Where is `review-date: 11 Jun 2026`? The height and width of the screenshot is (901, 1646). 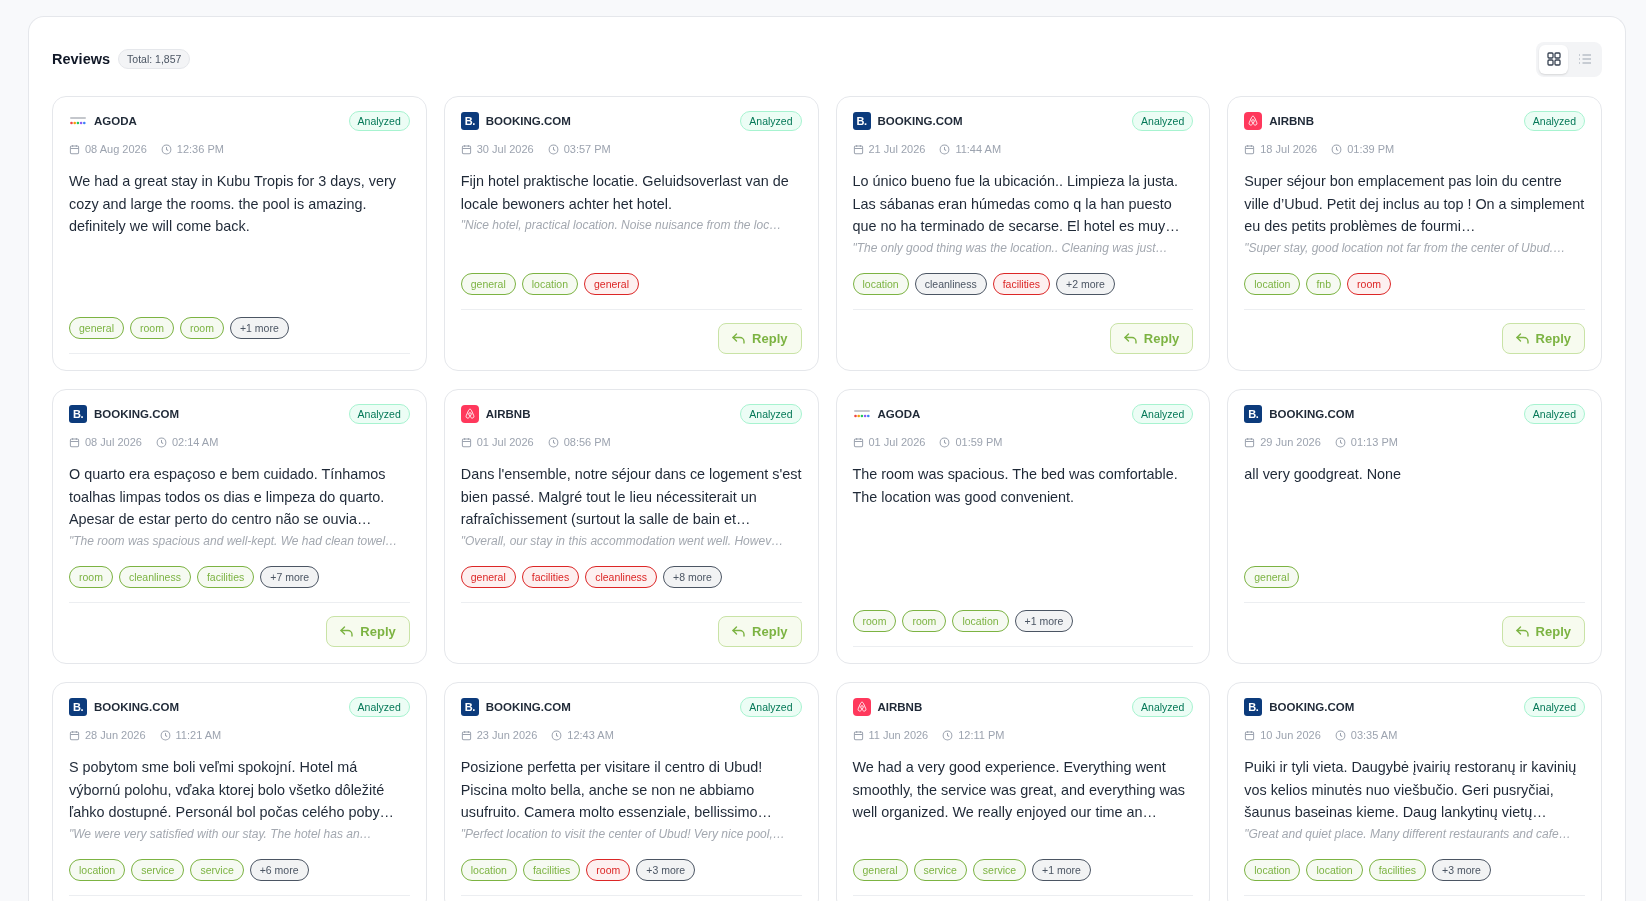
review-date: 11 Jun 2026 is located at coordinates (898, 735).